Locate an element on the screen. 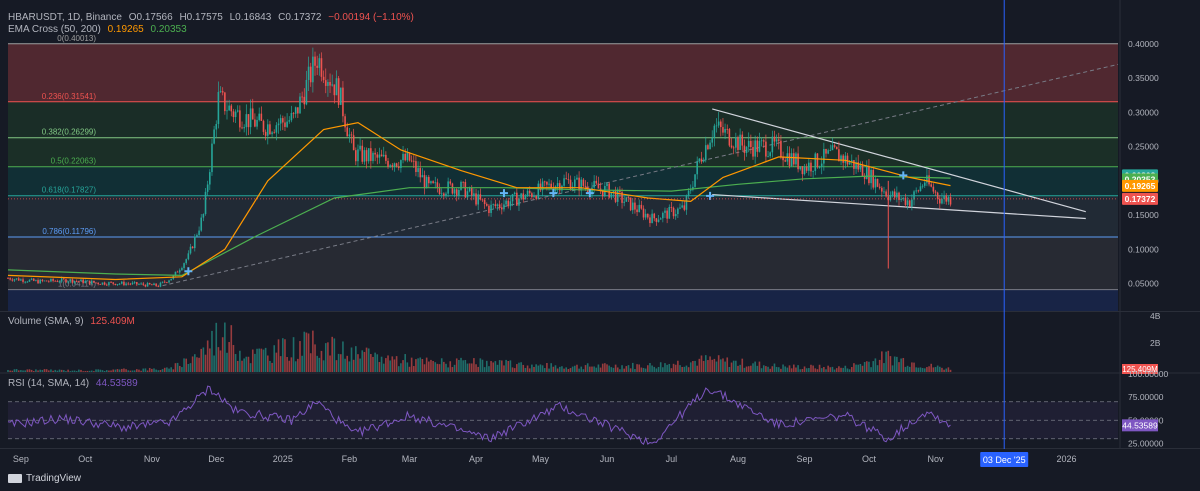  x-tick-label: Sep is located at coordinates (21, 459).